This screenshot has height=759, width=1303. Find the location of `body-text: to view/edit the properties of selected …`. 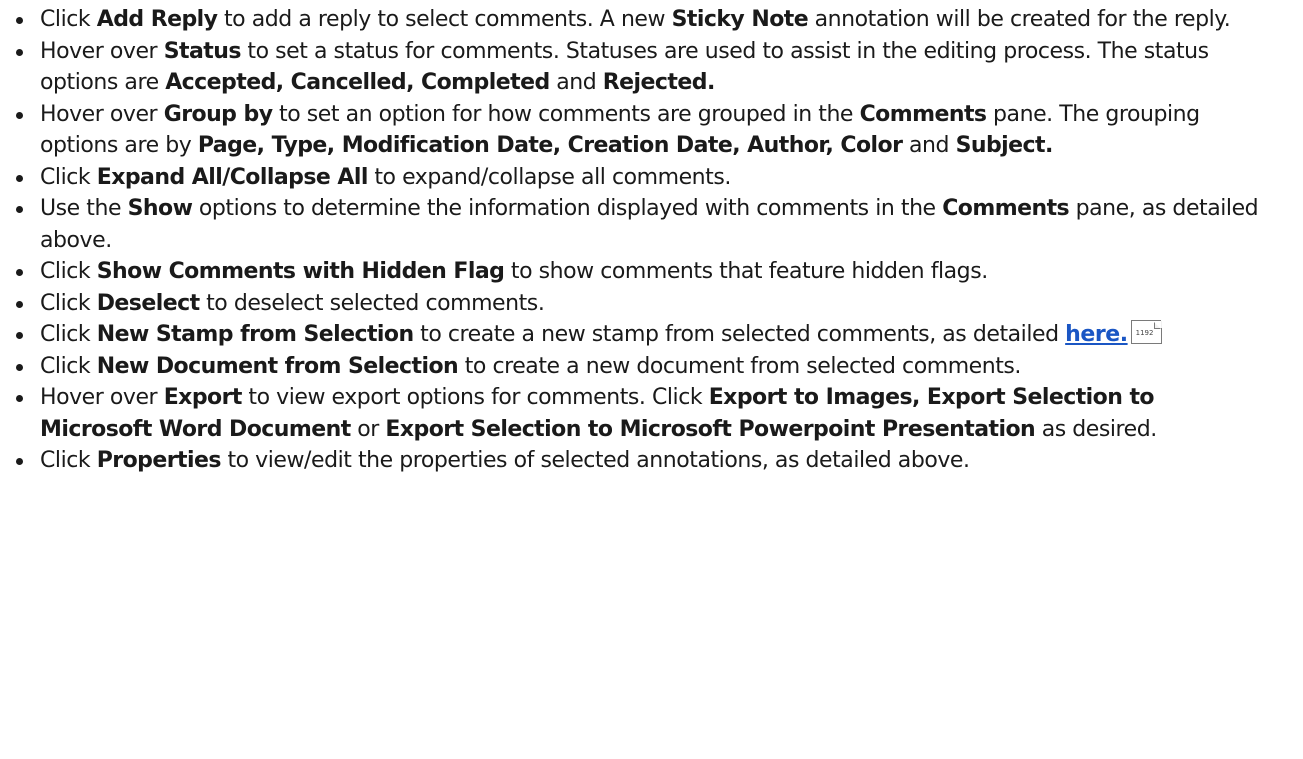

body-text: to view/edit the properties of selected … is located at coordinates (595, 460).